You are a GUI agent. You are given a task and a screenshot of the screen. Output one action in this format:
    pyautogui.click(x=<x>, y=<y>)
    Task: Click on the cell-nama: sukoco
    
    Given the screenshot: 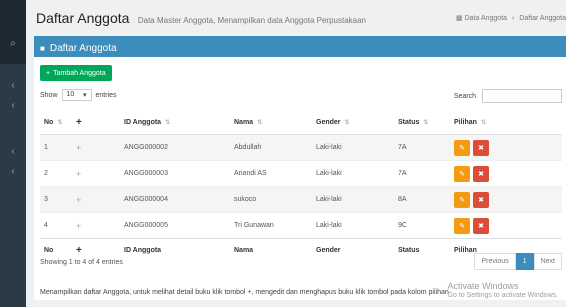 What is the action you would take?
    pyautogui.click(x=271, y=199)
    